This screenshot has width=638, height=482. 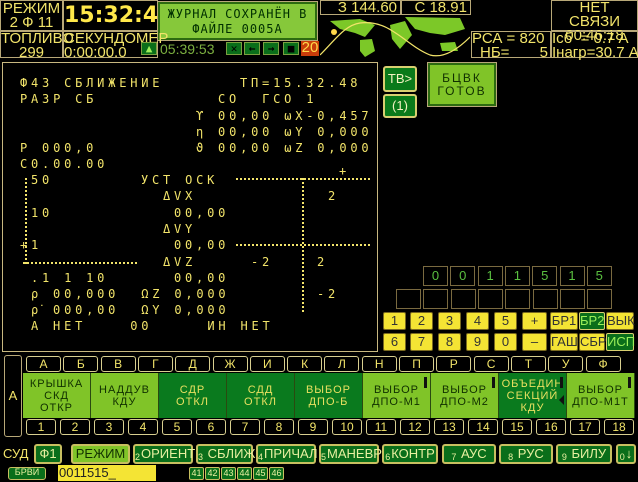 I want to click on arrow-right-icon: →, so click(x=271, y=48).